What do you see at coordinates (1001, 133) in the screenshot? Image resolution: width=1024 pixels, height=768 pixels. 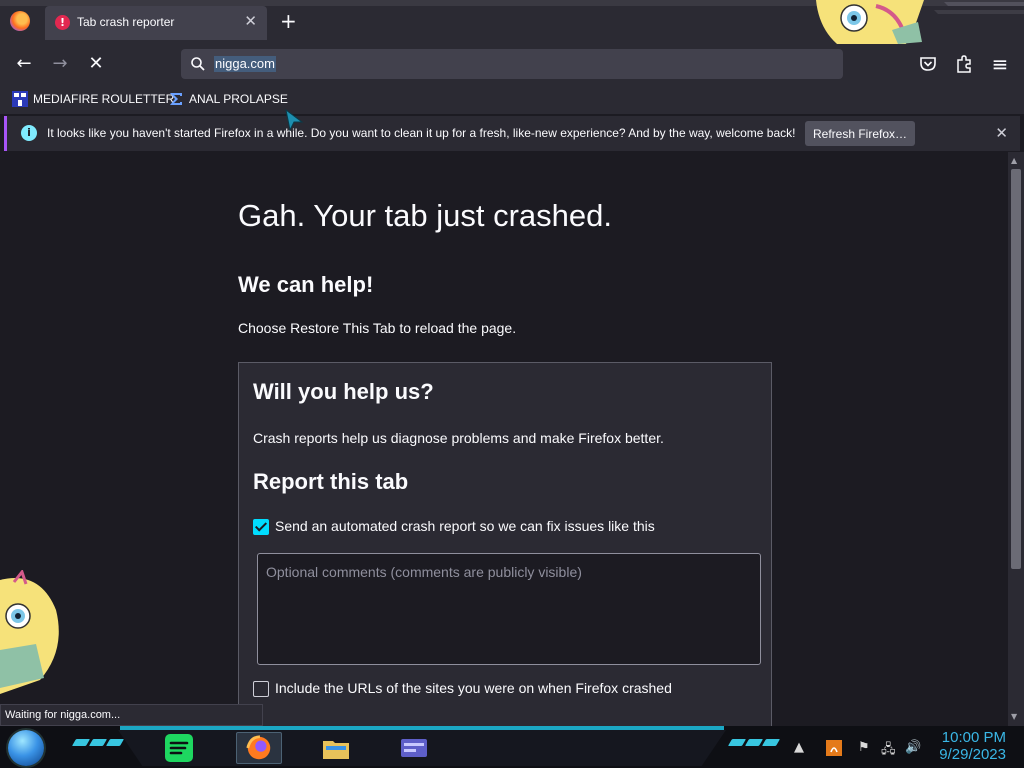 I see `notification-close-icon: ✕` at bounding box center [1001, 133].